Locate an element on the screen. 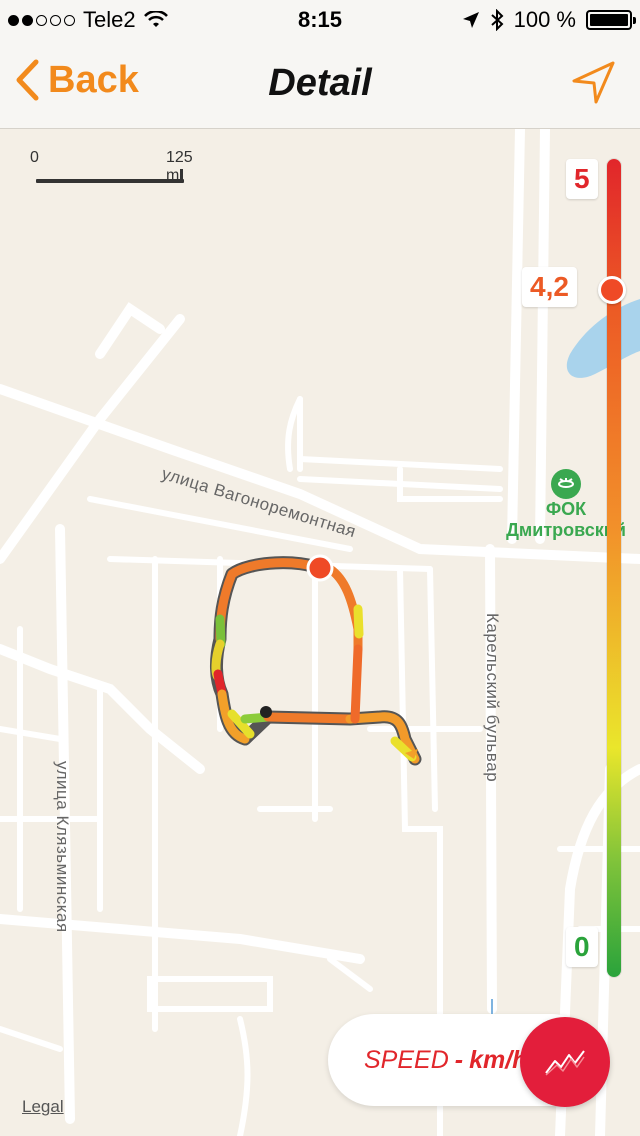 Image resolution: width=640 pixels, height=1136 pixels. metric-label: SPEED is located at coordinates (406, 1059).